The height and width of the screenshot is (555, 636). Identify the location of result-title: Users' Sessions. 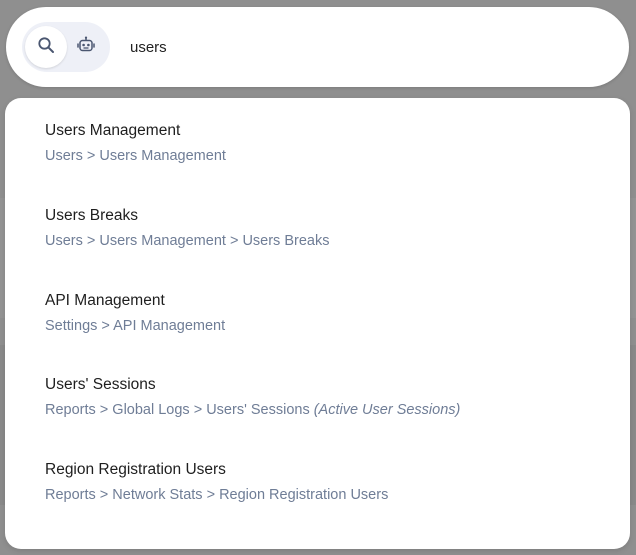
(100, 384).